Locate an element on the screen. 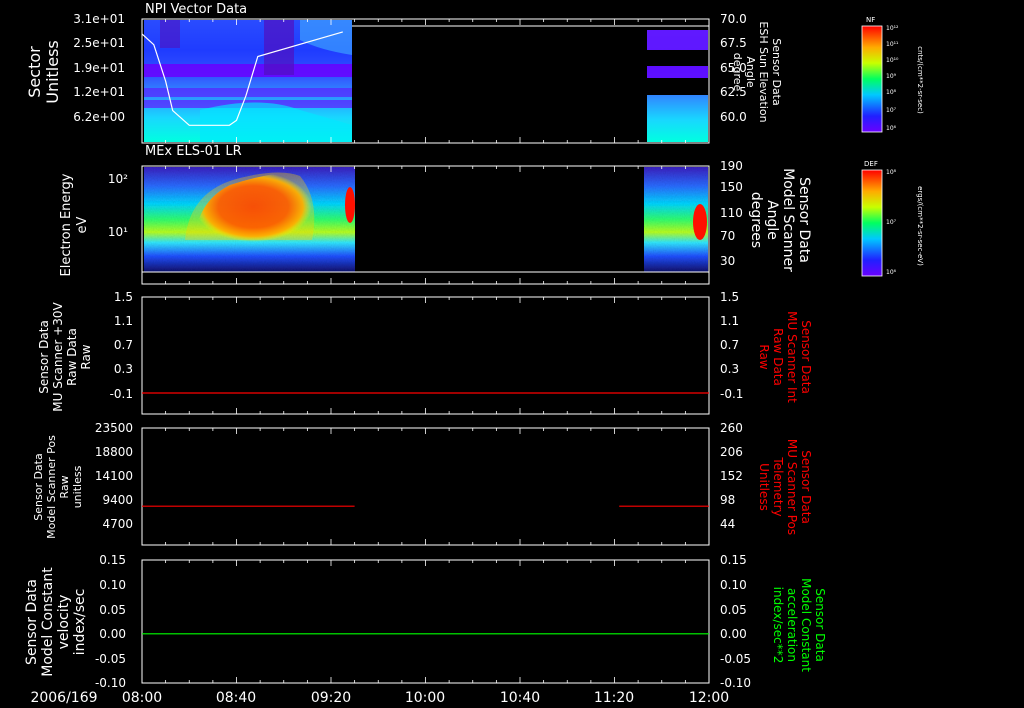 Image resolution: width=1024 pixels, height=708 pixels. axis-title: ESH Sun Elevation is located at coordinates (763, 71).